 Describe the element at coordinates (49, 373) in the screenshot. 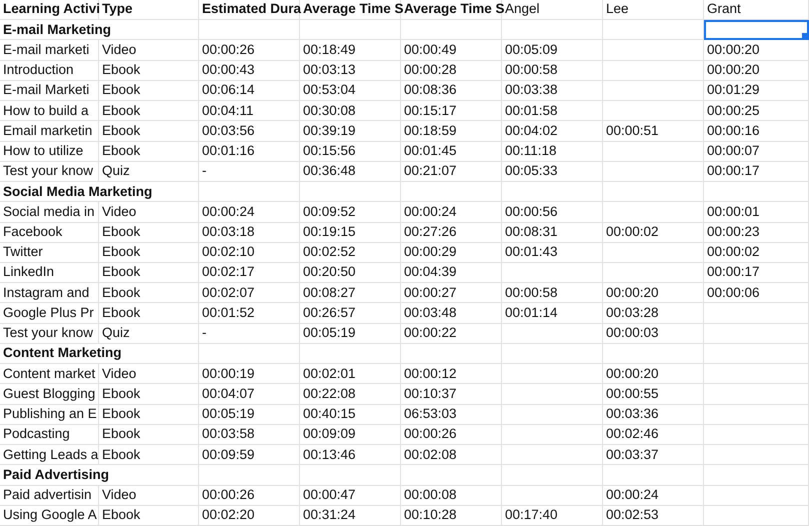

I see `table-cell-text: Content market` at that location.